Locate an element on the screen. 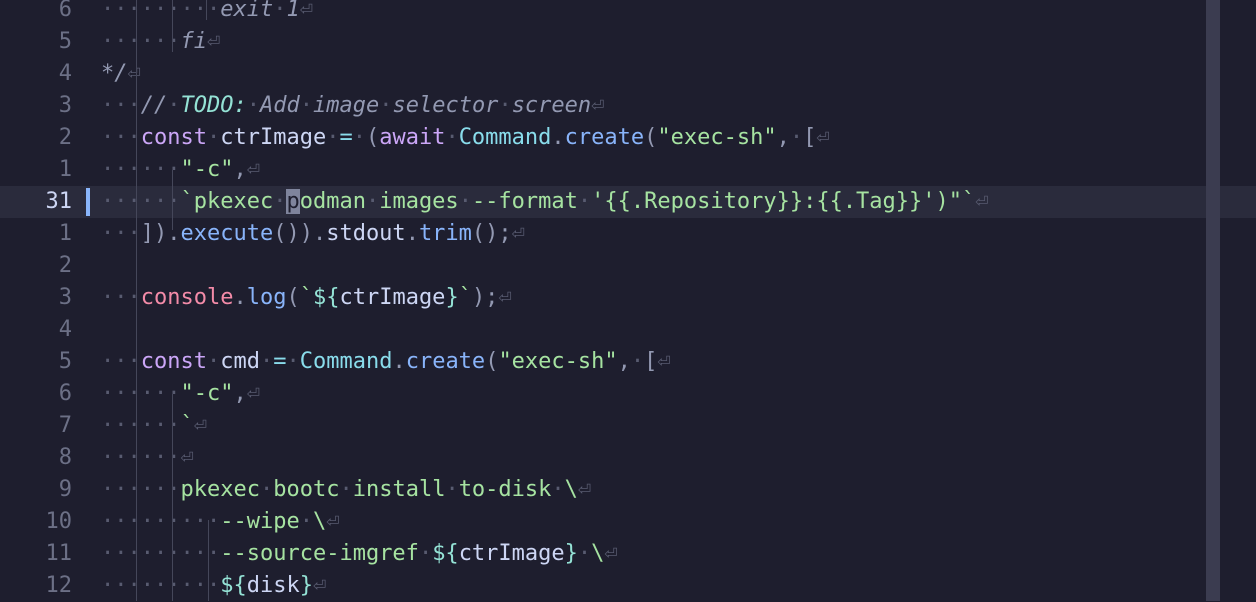 This screenshot has width=1256, height=602. line-code: ·········--source-imgref·${ctrImage}·\⏎ is located at coordinates (359, 554).